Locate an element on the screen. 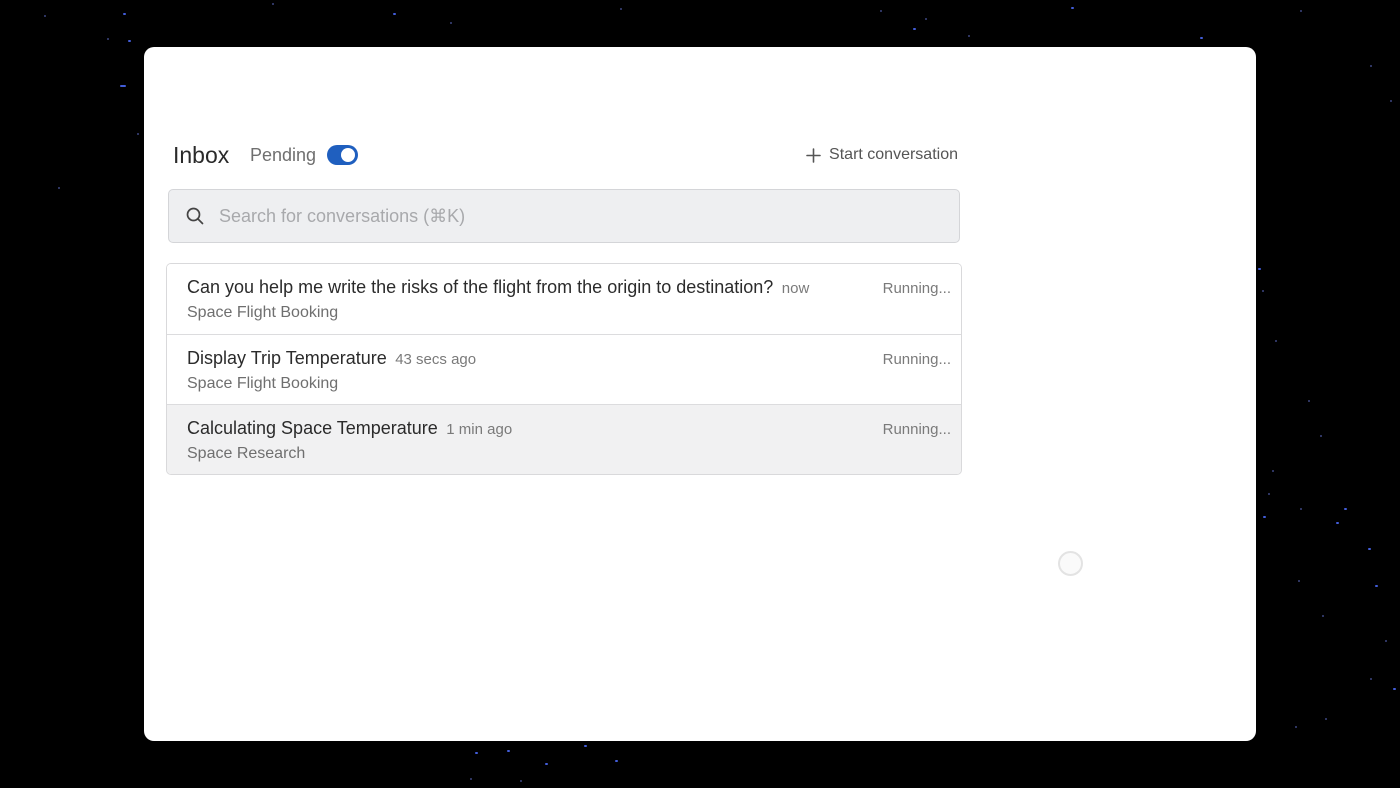 This screenshot has width=1400, height=788. search-icon is located at coordinates (195, 216).